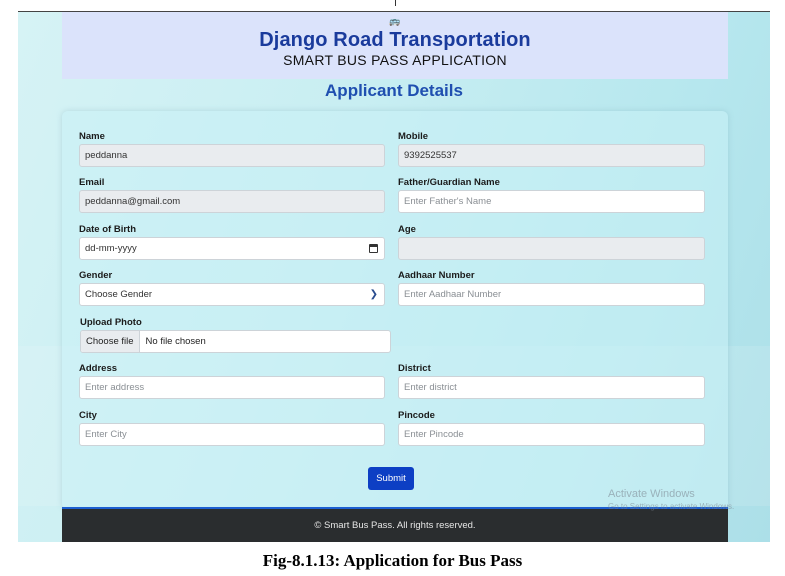 The width and height of the screenshot is (785, 576). What do you see at coordinates (232, 387) in the screenshot?
I see `address-field` at bounding box center [232, 387].